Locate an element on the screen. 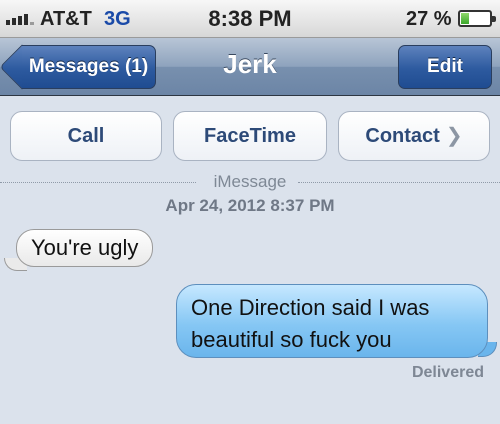 This screenshot has height=424, width=500. service-label: iMessage is located at coordinates (250, 181).